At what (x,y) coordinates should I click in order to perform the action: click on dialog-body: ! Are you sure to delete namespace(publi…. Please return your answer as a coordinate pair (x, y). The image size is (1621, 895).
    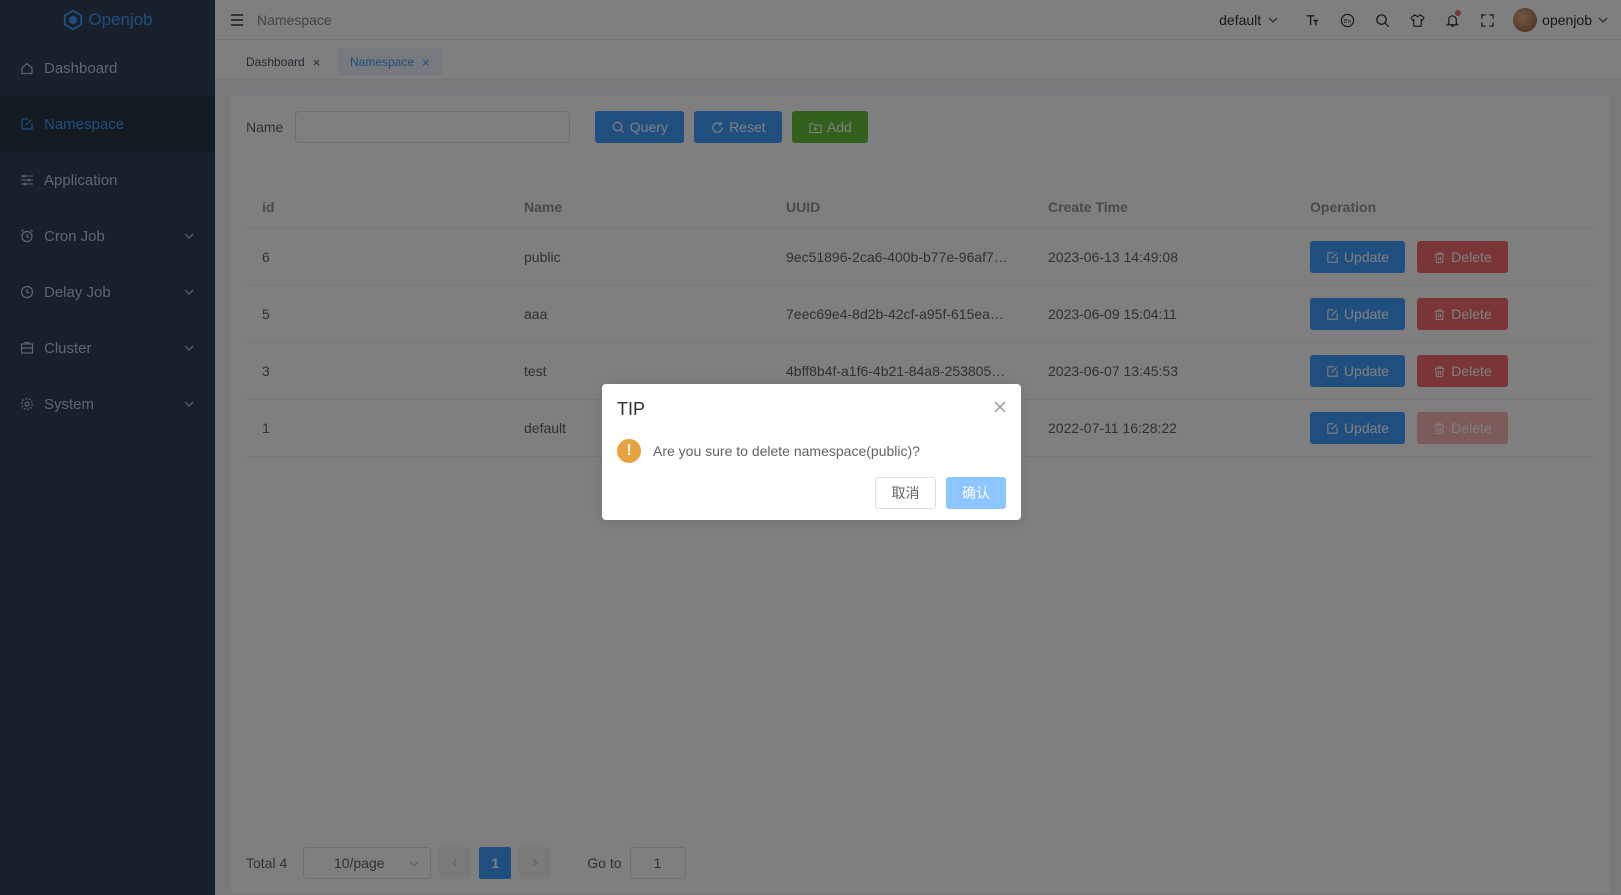
    Looking at the image, I should click on (768, 451).